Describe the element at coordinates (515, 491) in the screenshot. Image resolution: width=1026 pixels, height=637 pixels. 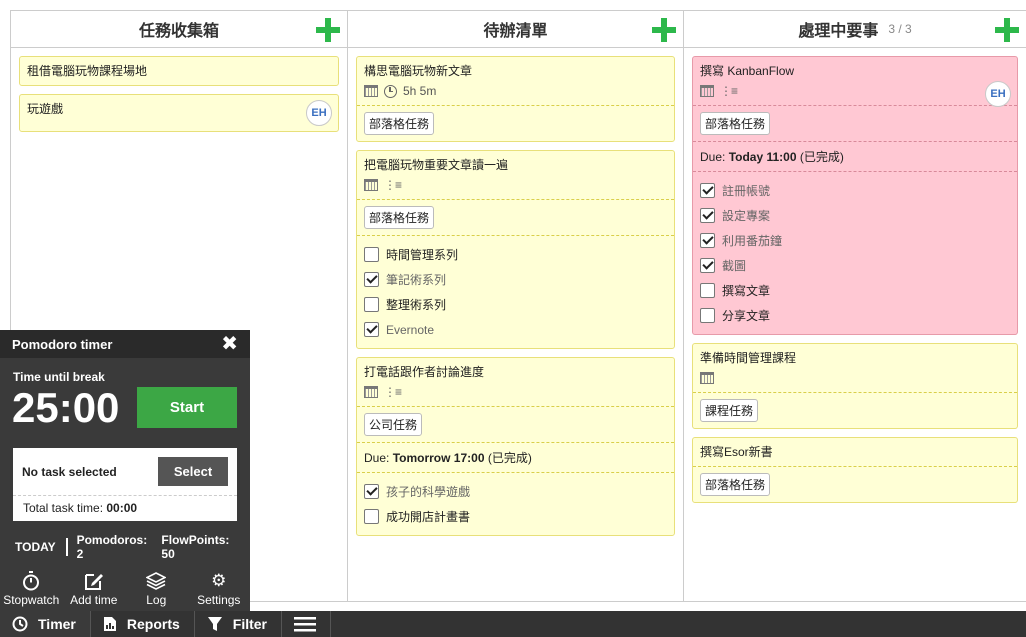
I see `subtask-item: 孩子的科學遊戲` at that location.